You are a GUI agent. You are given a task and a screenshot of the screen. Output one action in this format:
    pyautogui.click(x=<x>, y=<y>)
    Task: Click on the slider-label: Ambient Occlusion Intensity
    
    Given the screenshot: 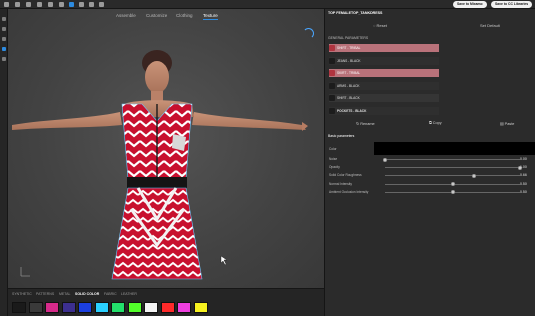 What is the action you would take?
    pyautogui.click(x=349, y=191)
    